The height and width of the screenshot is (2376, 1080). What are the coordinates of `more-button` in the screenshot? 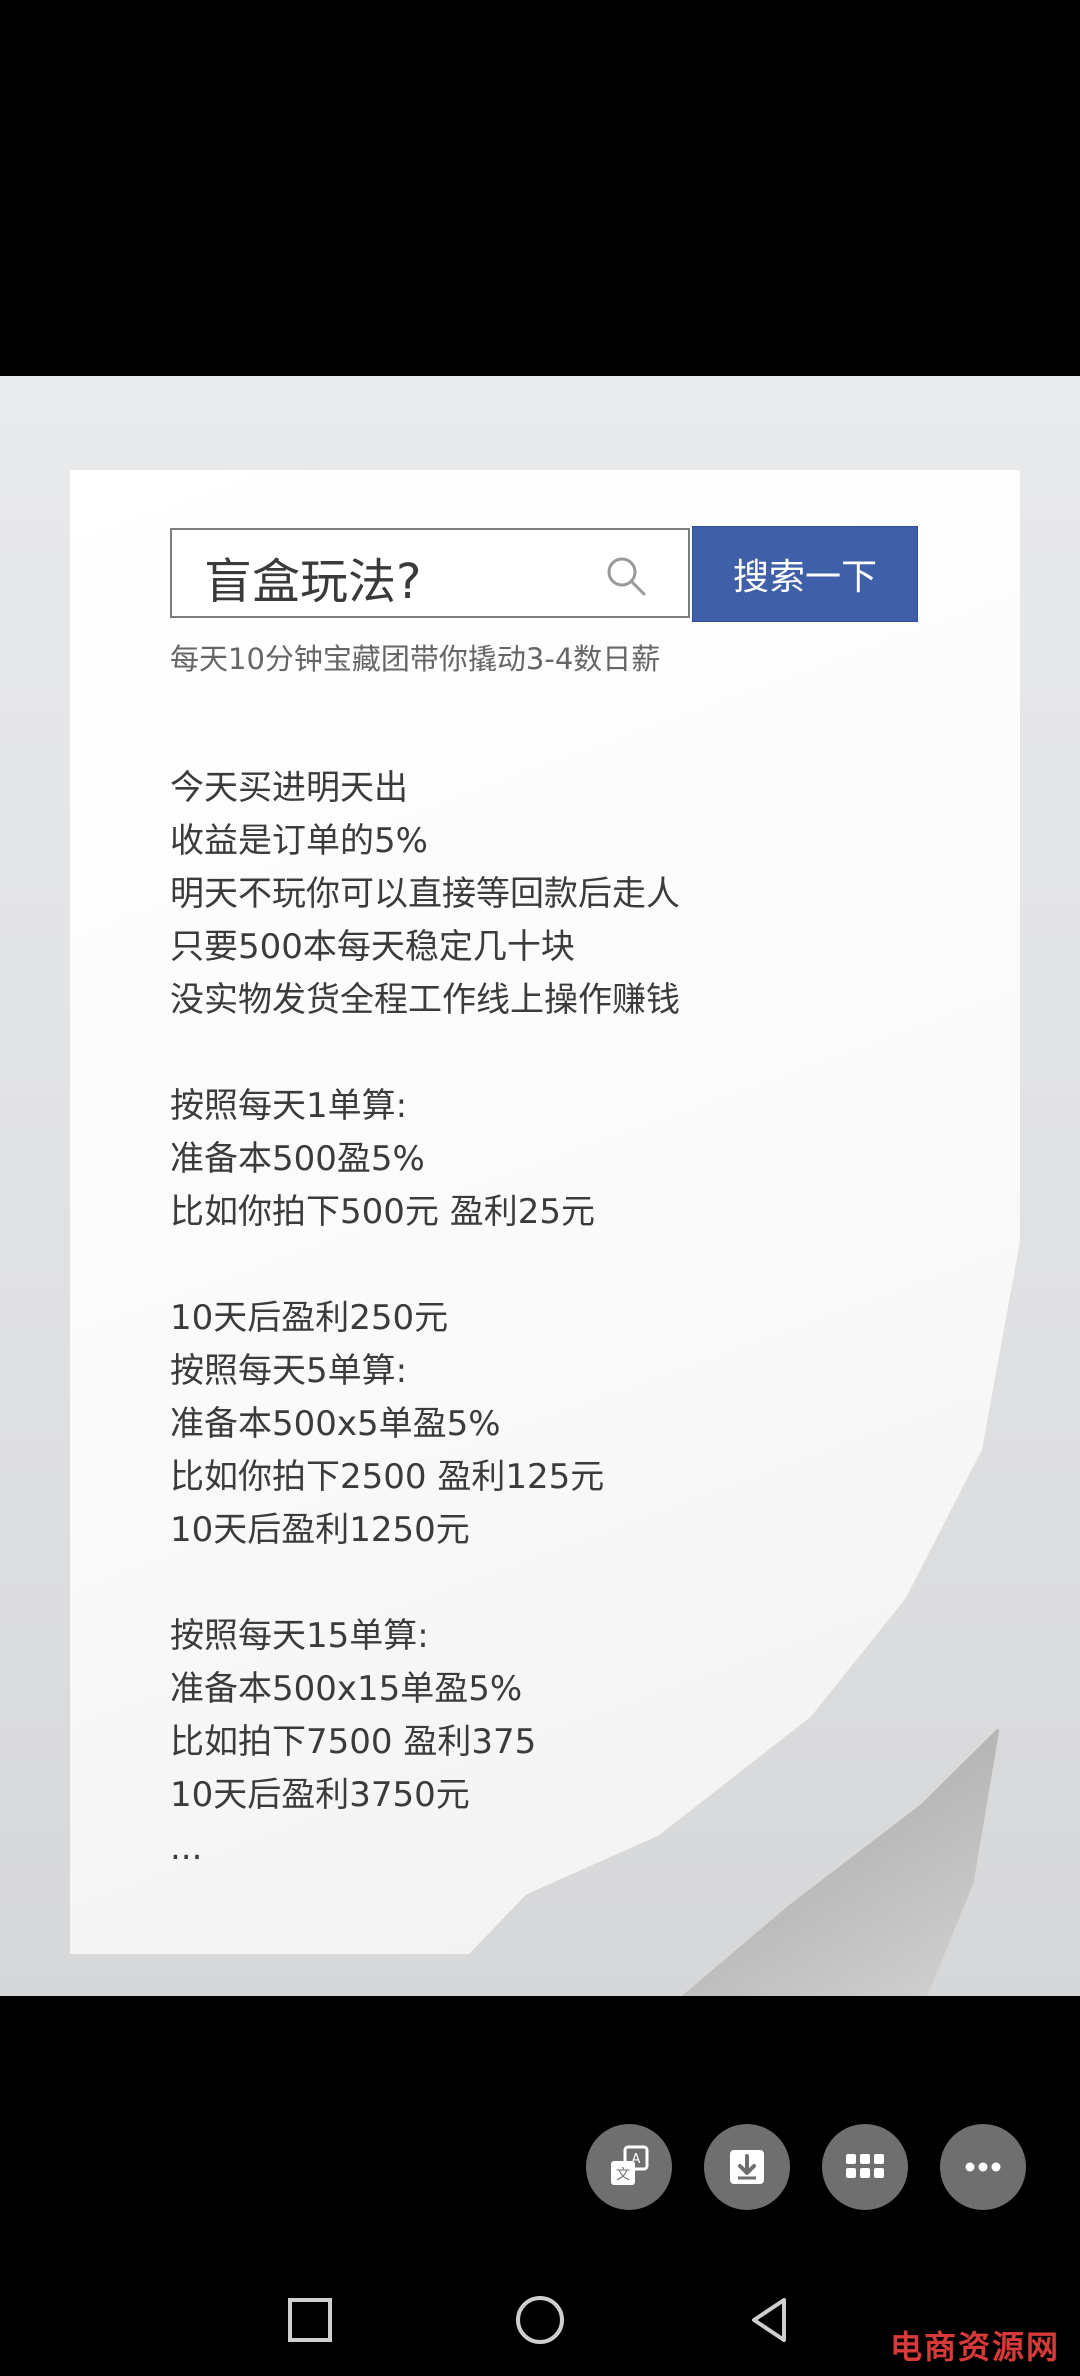 It's located at (983, 2167).